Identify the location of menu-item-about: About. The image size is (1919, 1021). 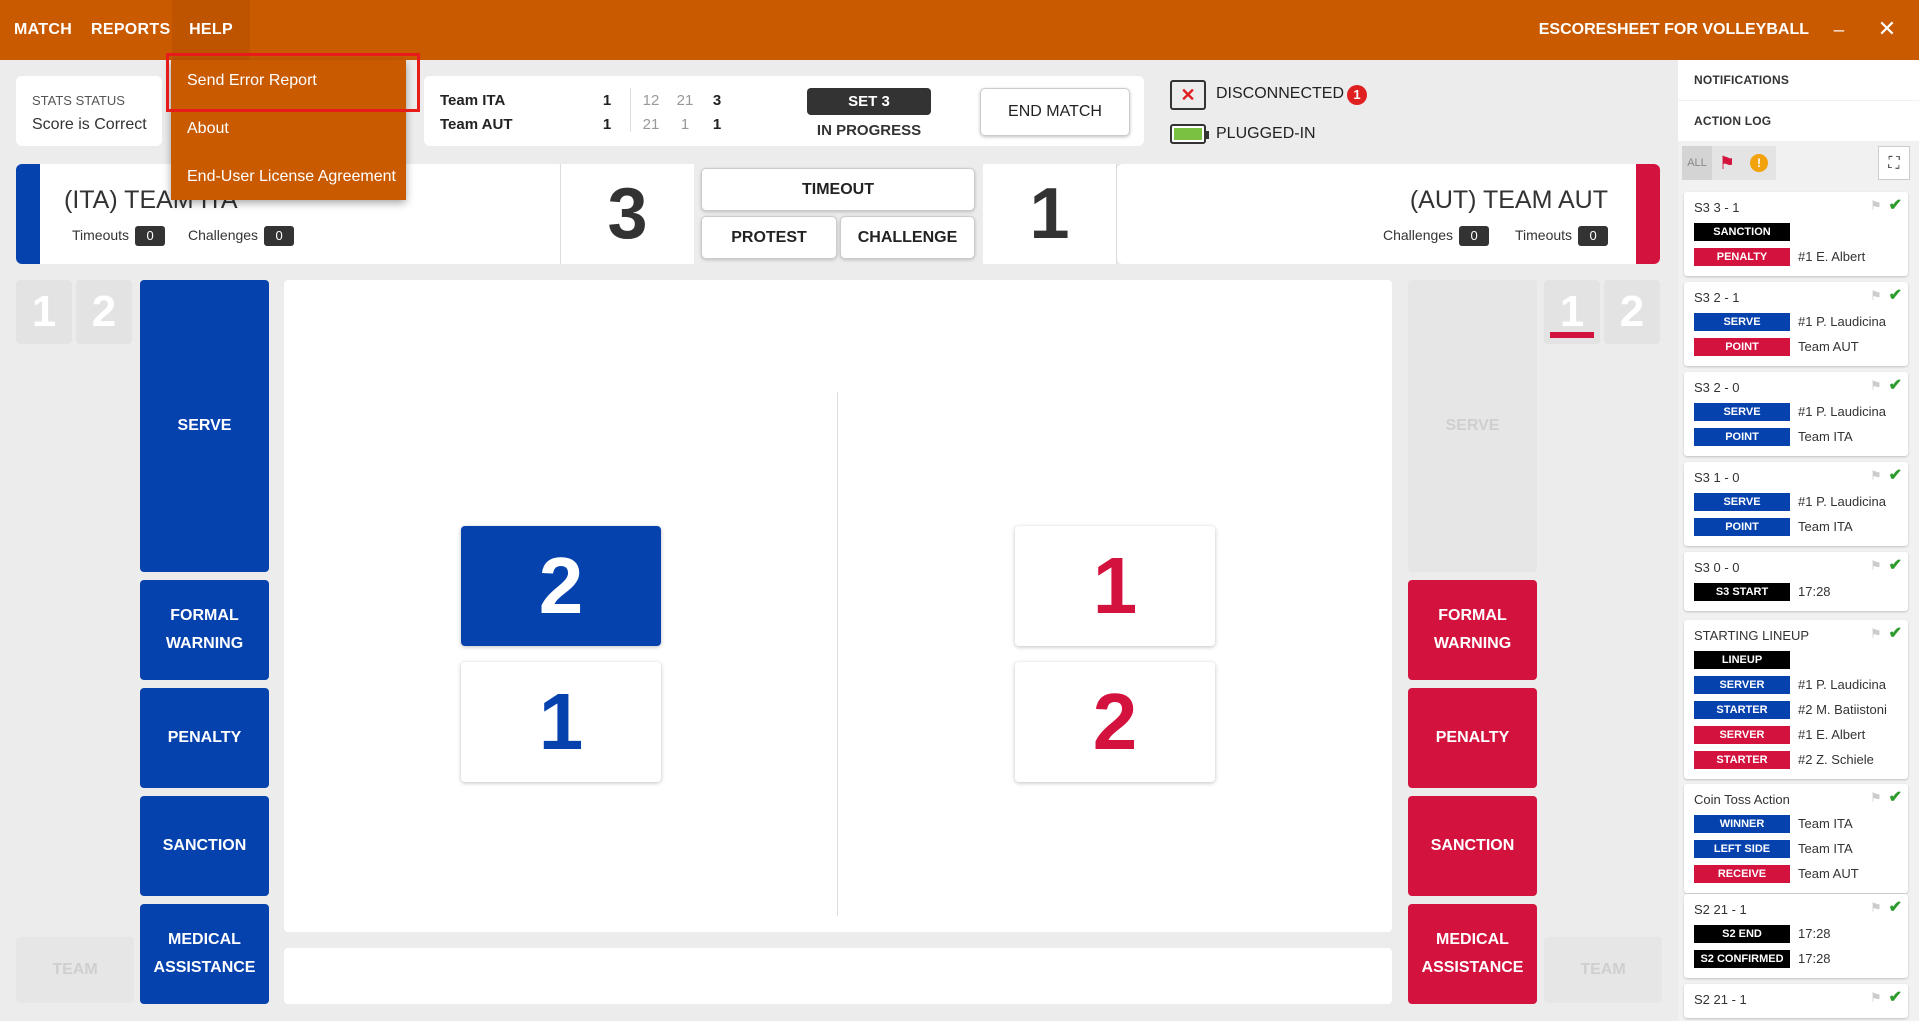
(208, 129).